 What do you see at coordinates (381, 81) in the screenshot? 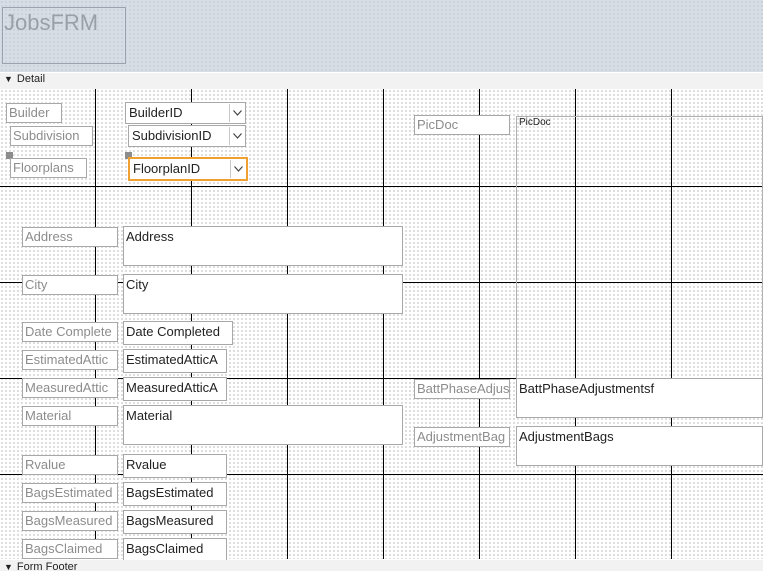
I see `detail-section-bar: ▼ Detail` at bounding box center [381, 81].